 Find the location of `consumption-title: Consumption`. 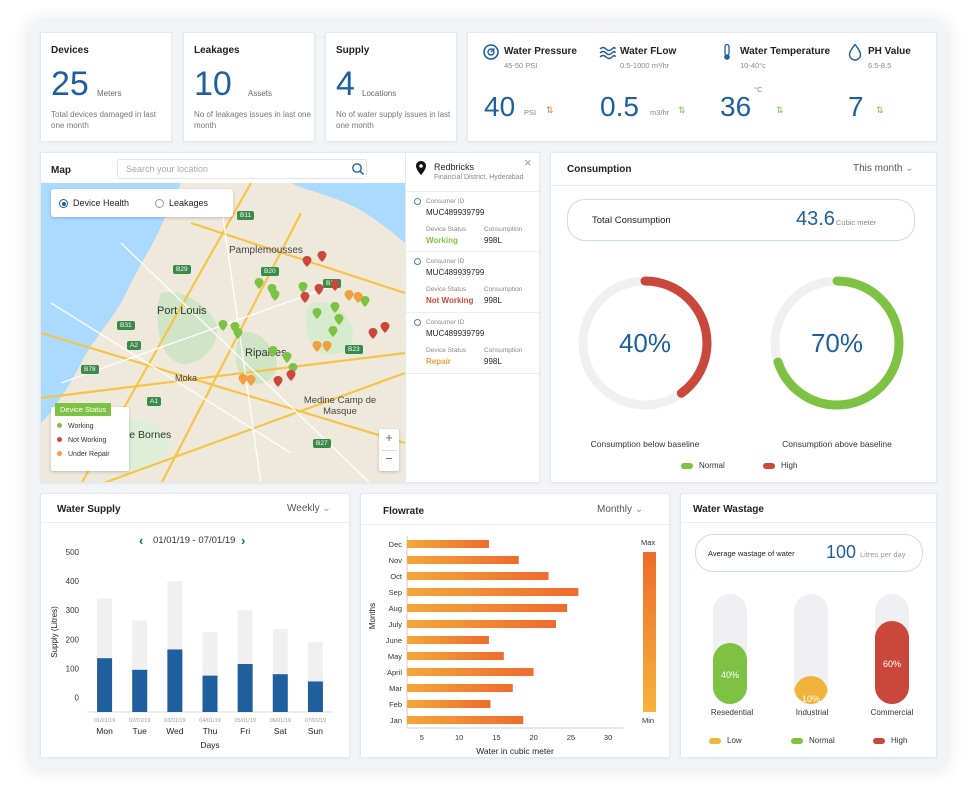

consumption-title: Consumption is located at coordinates (599, 169).